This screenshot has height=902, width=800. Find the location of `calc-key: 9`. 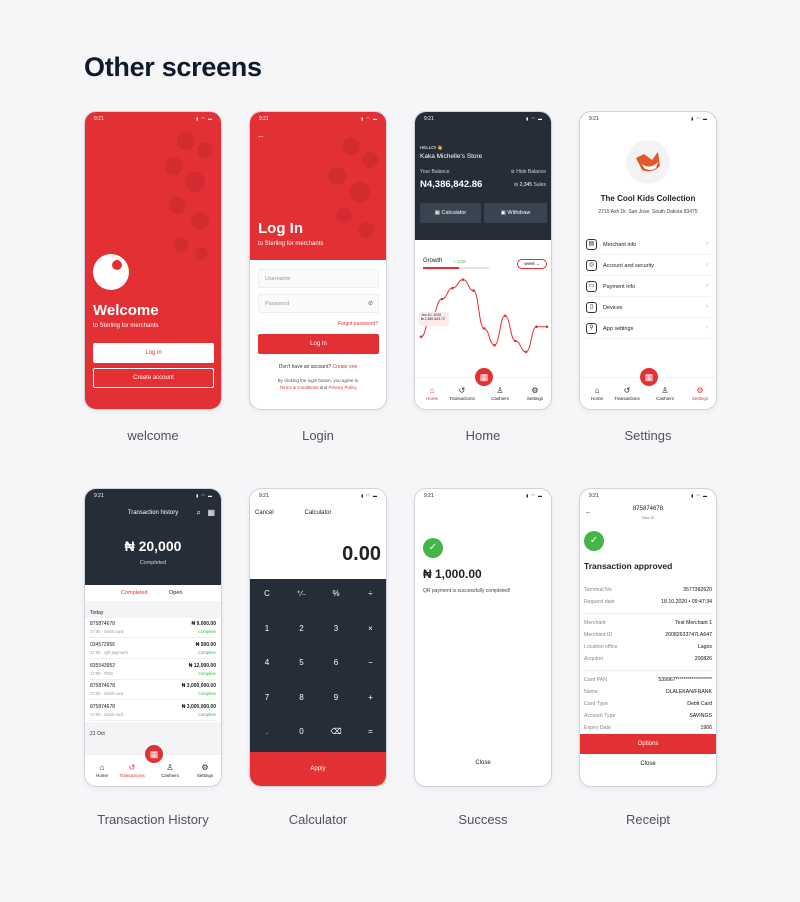

calc-key: 9 is located at coordinates (336, 697).